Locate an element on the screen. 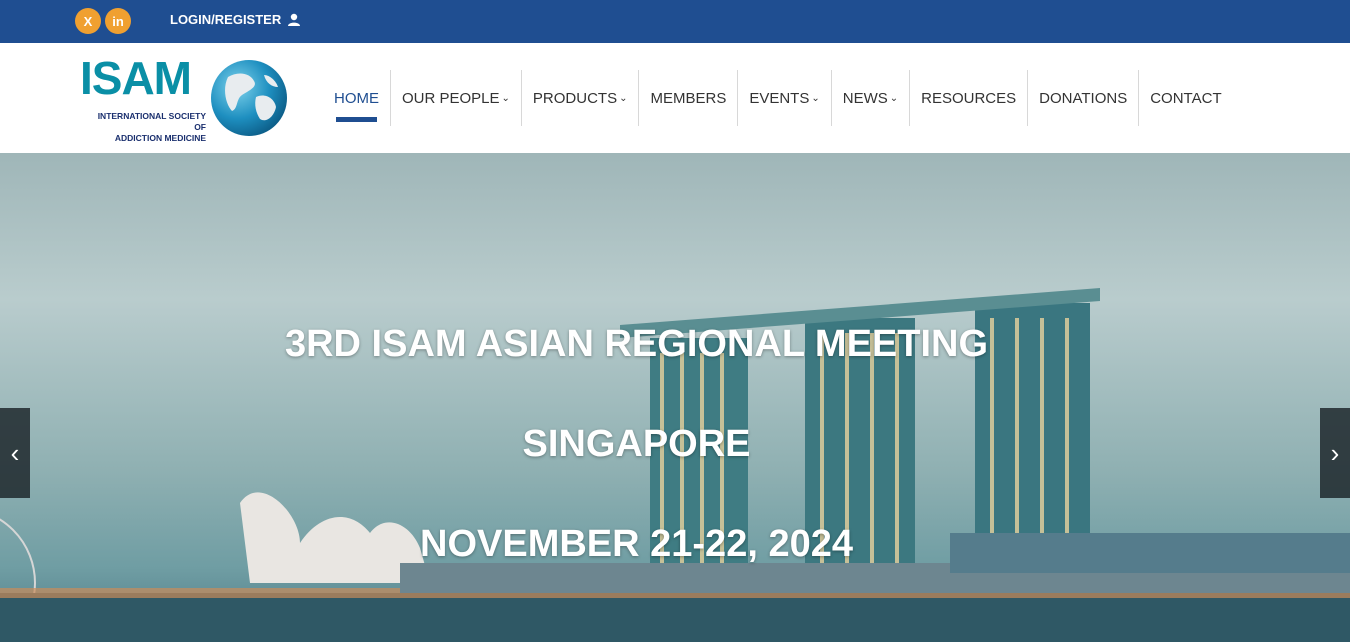 This screenshot has width=1350, height=642. nav-resources: RESOURCES is located at coordinates (968, 98).